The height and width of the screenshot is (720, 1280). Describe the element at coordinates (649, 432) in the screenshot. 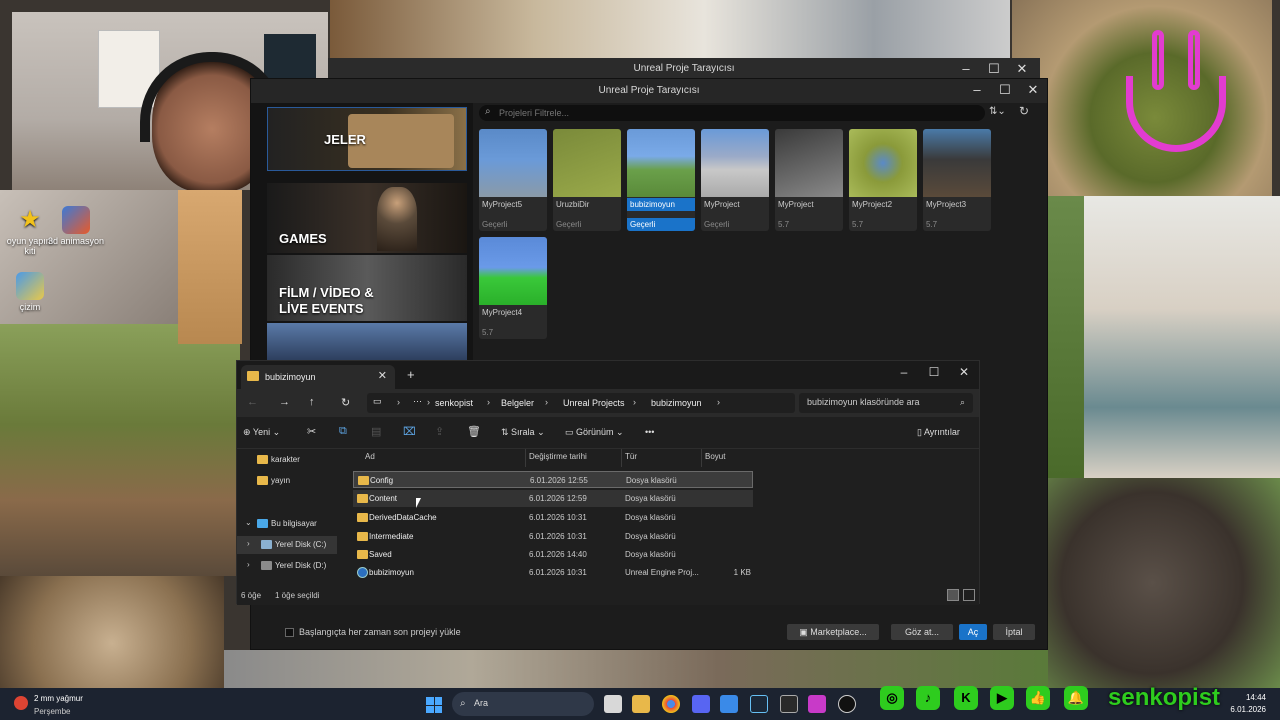

I see `more-options-button: •••` at that location.